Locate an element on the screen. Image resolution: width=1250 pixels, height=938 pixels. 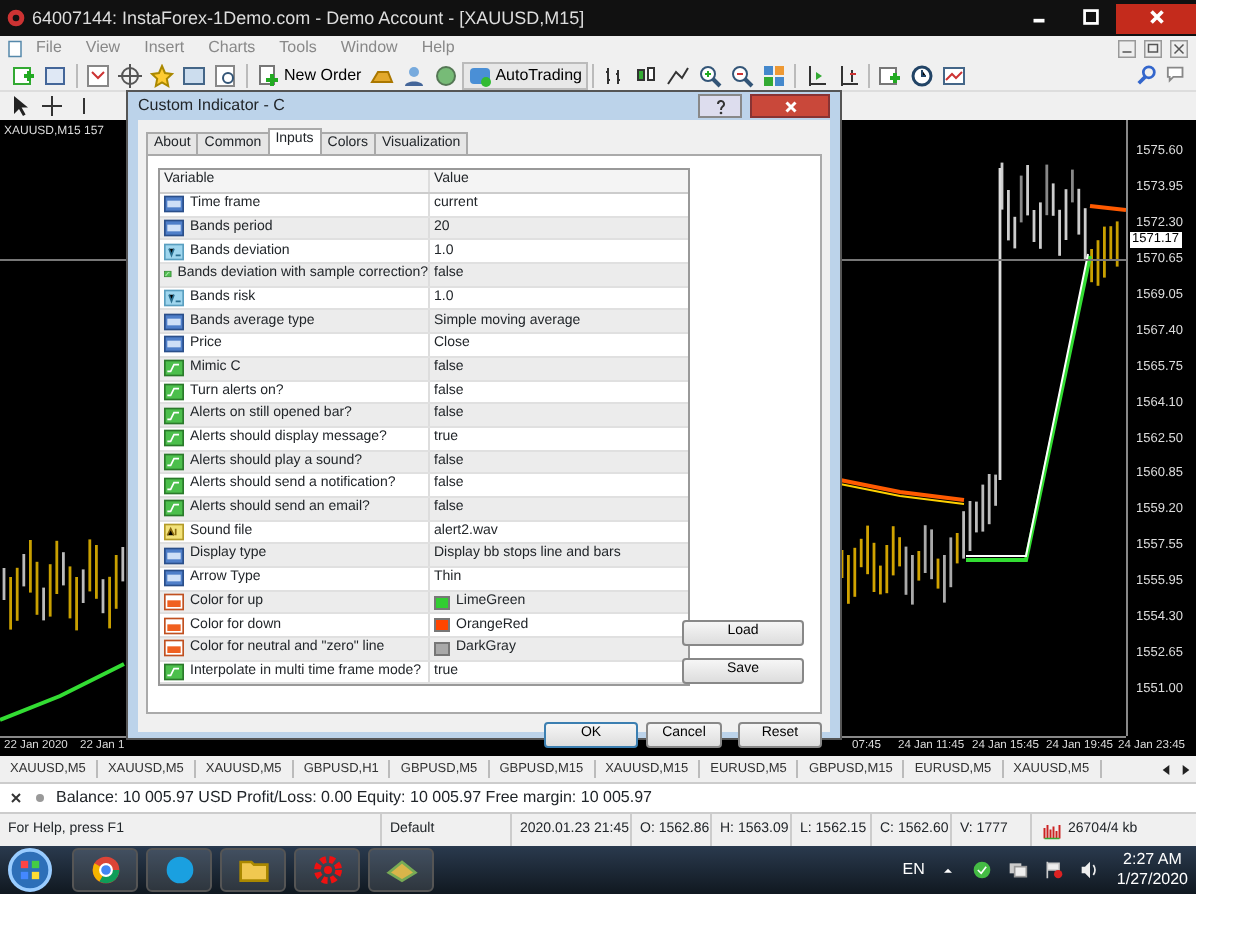
window-icon is located at coordinates (194, 75).